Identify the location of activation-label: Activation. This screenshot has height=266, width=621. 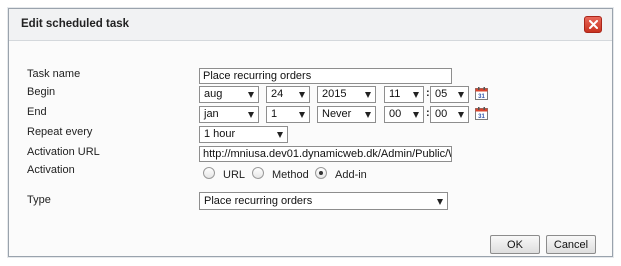
(51, 170).